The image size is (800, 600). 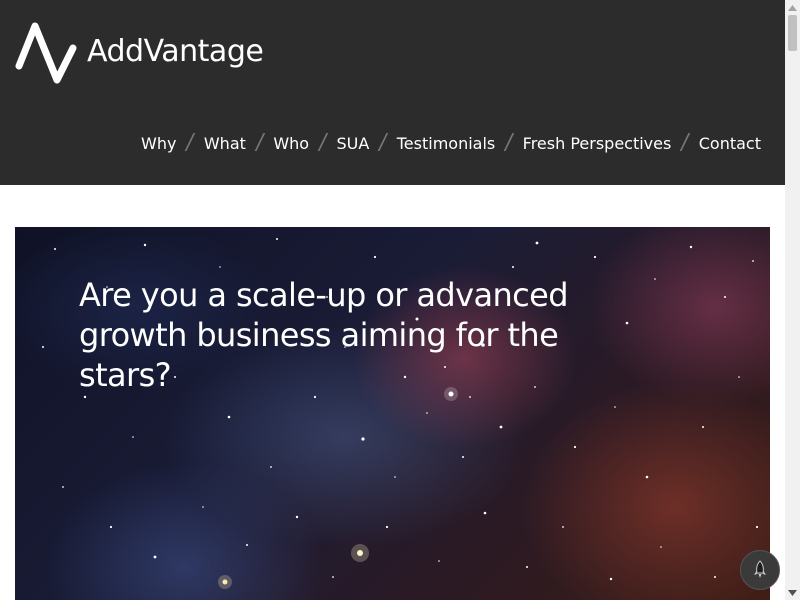 I want to click on nav-item-fresh-perspectives: Fresh Perspectives, so click(x=597, y=143).